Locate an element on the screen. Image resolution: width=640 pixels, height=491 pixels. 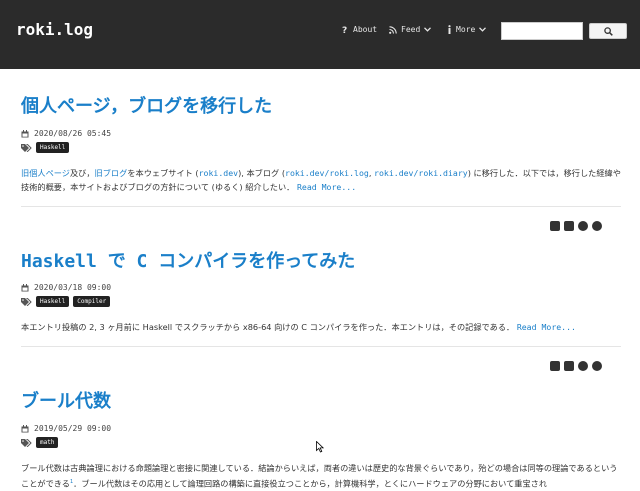
post-date-text: 2020/08/26 05:45 is located at coordinates (73, 133).